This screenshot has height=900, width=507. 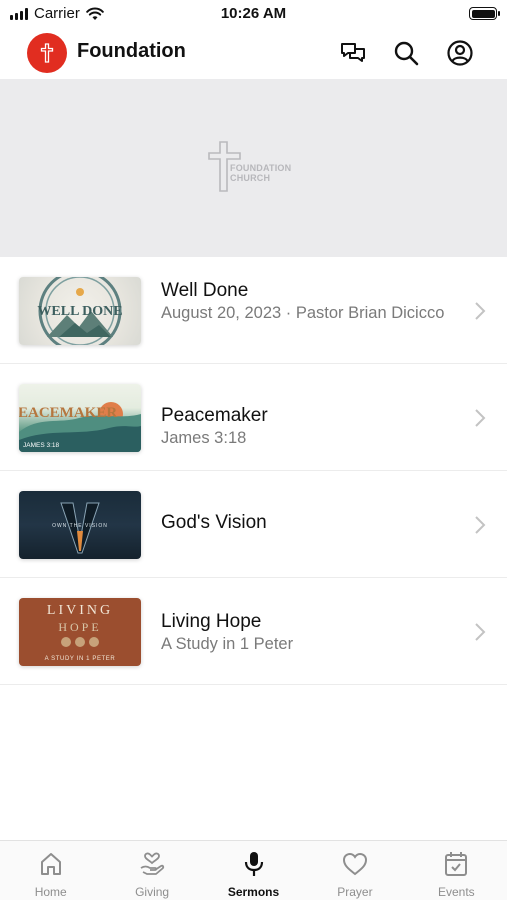 What do you see at coordinates (152, 863) in the screenshot?
I see `giving-icon` at bounding box center [152, 863].